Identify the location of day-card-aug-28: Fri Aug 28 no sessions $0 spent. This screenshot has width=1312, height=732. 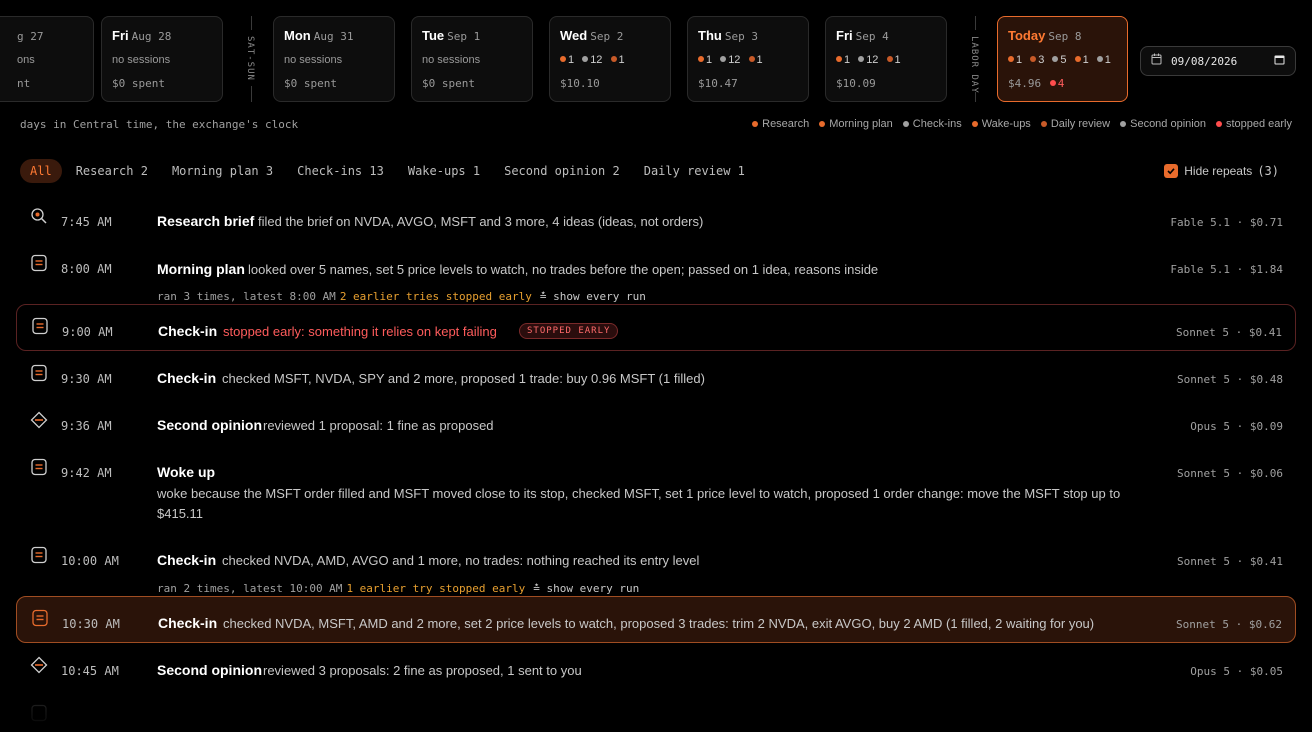
(162, 59).